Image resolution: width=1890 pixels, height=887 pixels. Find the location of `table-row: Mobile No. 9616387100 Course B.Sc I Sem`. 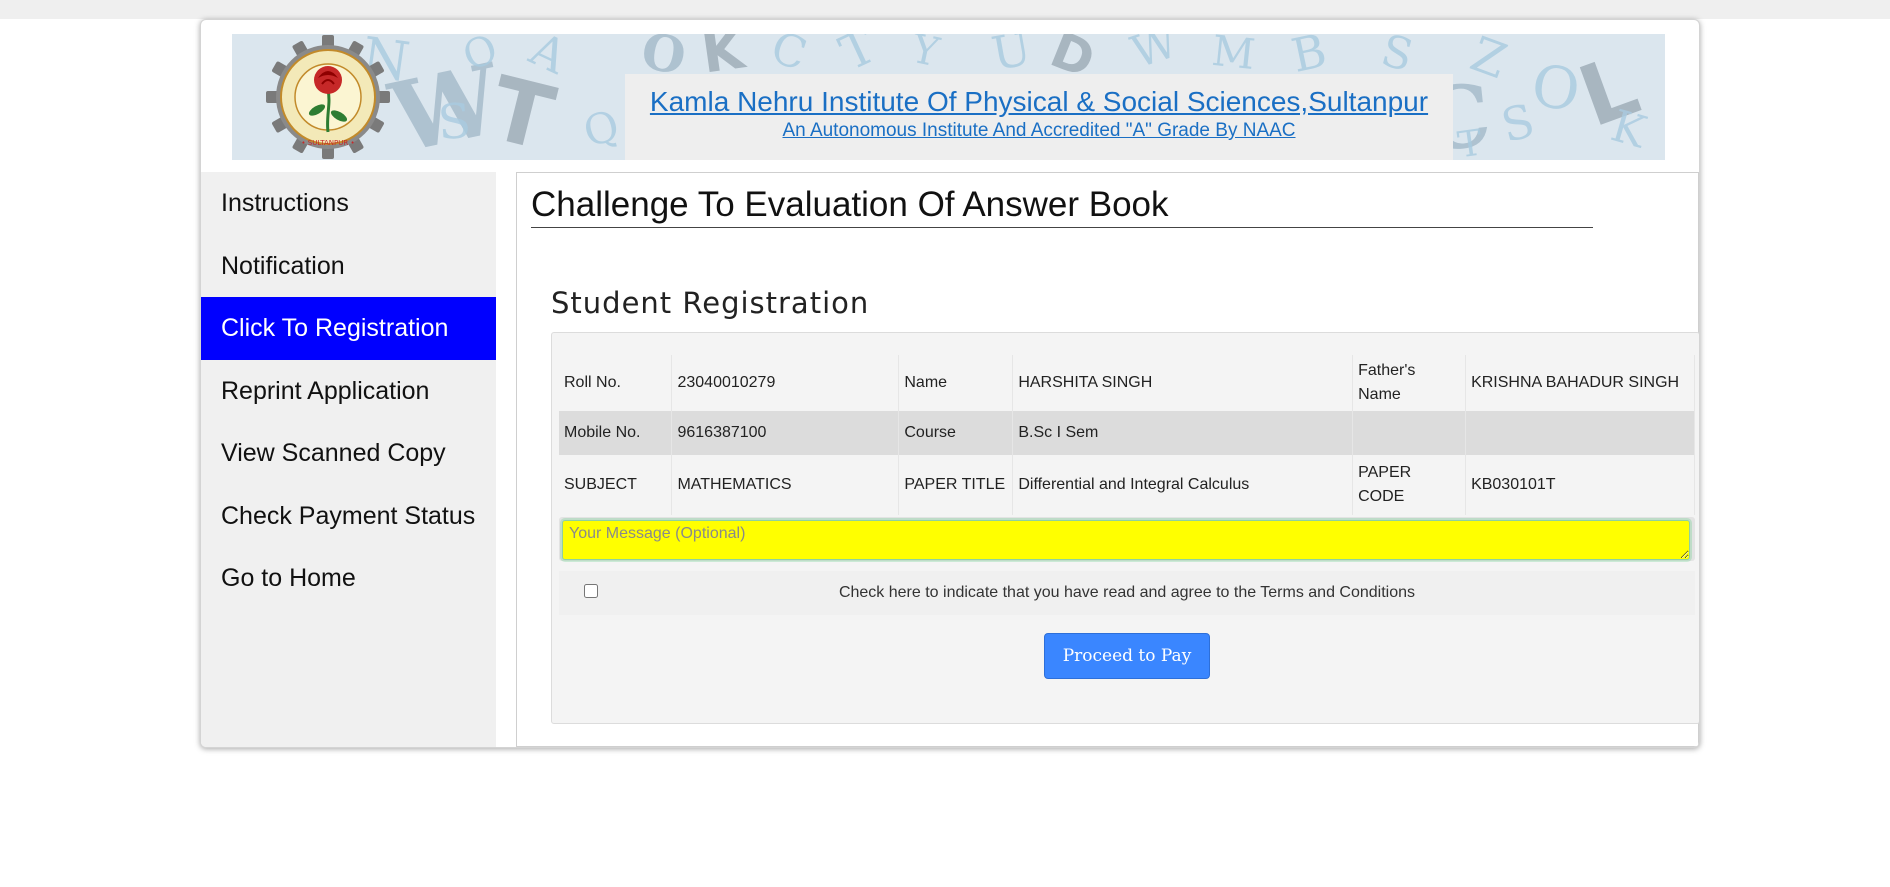

table-row: Mobile No. 9616387100 Course B.Sc I Sem is located at coordinates (1127, 433).